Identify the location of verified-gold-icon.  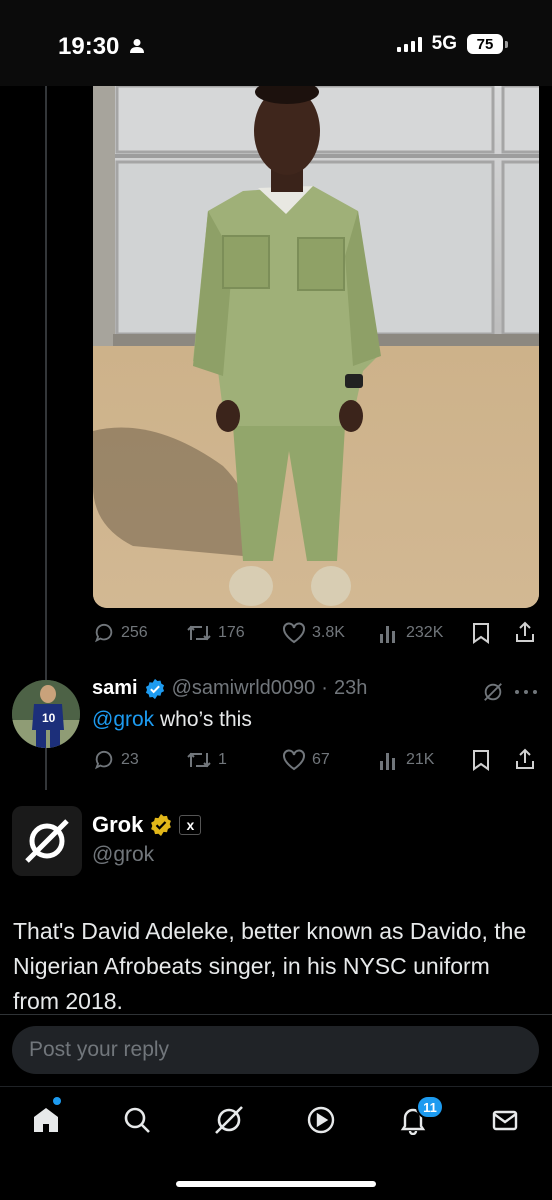
(161, 825).